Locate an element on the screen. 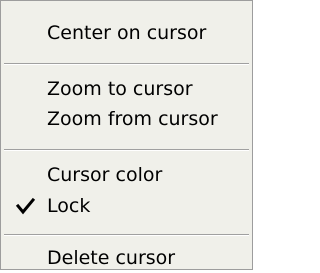  menu-item-center-on-cursor: Center on cursor is located at coordinates (126, 33).